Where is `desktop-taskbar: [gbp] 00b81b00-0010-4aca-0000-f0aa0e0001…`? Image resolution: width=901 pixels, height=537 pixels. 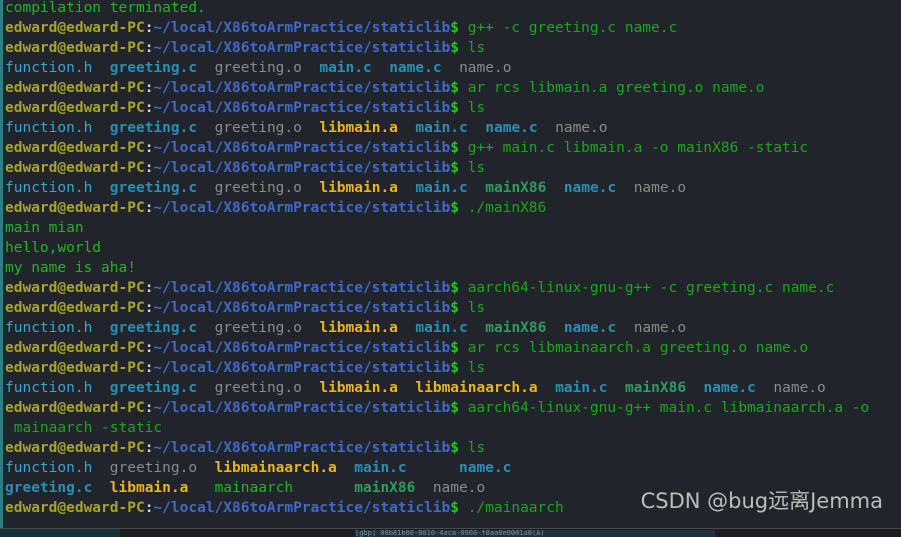
desktop-taskbar: [gbp] 00b81b00-0010-4aca-0000-f0aa0e0001… is located at coordinates (450, 532).